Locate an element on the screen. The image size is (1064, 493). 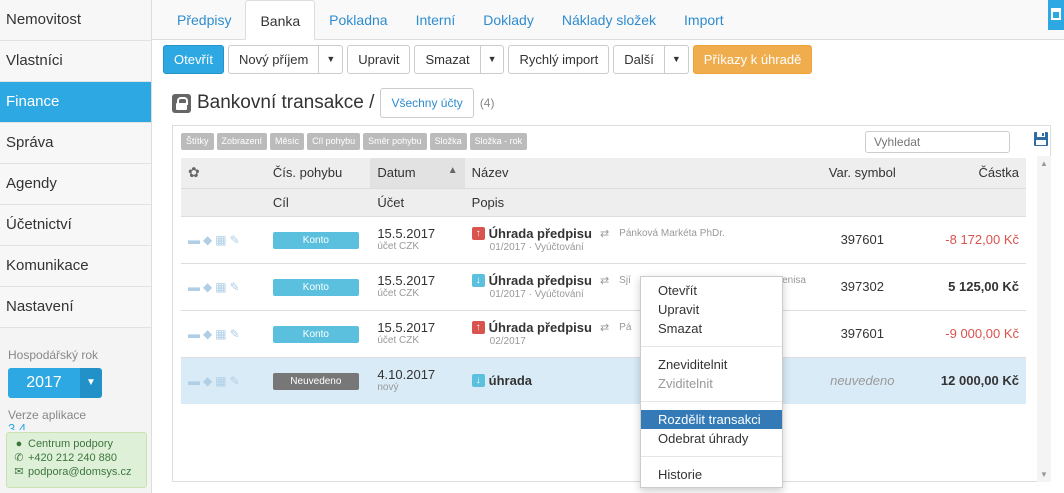
support-phone: +420 212 240 880 is located at coordinates (72, 458).